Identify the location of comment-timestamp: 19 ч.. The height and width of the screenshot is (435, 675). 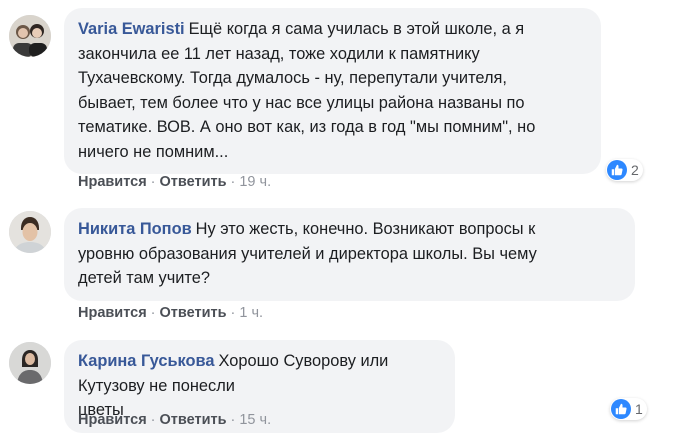
(255, 182).